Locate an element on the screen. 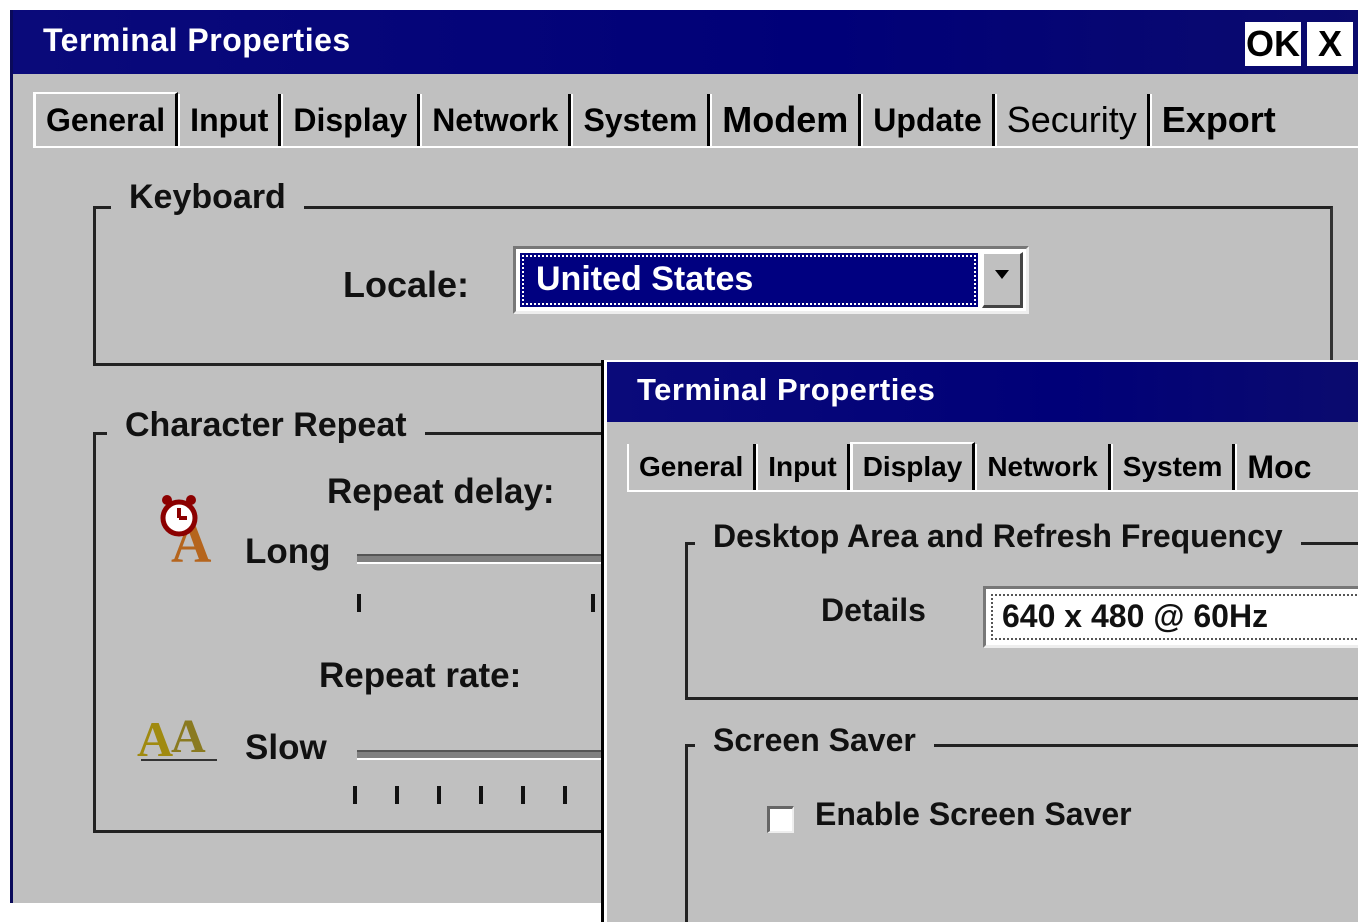  screen-saver-group is located at coordinates (1021, 833).